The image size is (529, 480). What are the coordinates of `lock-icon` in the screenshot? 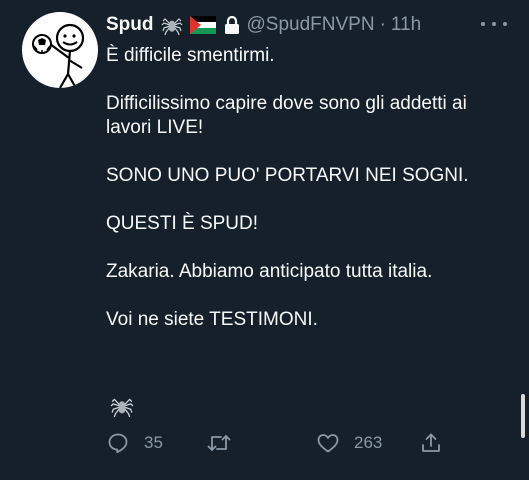 It's located at (232, 25).